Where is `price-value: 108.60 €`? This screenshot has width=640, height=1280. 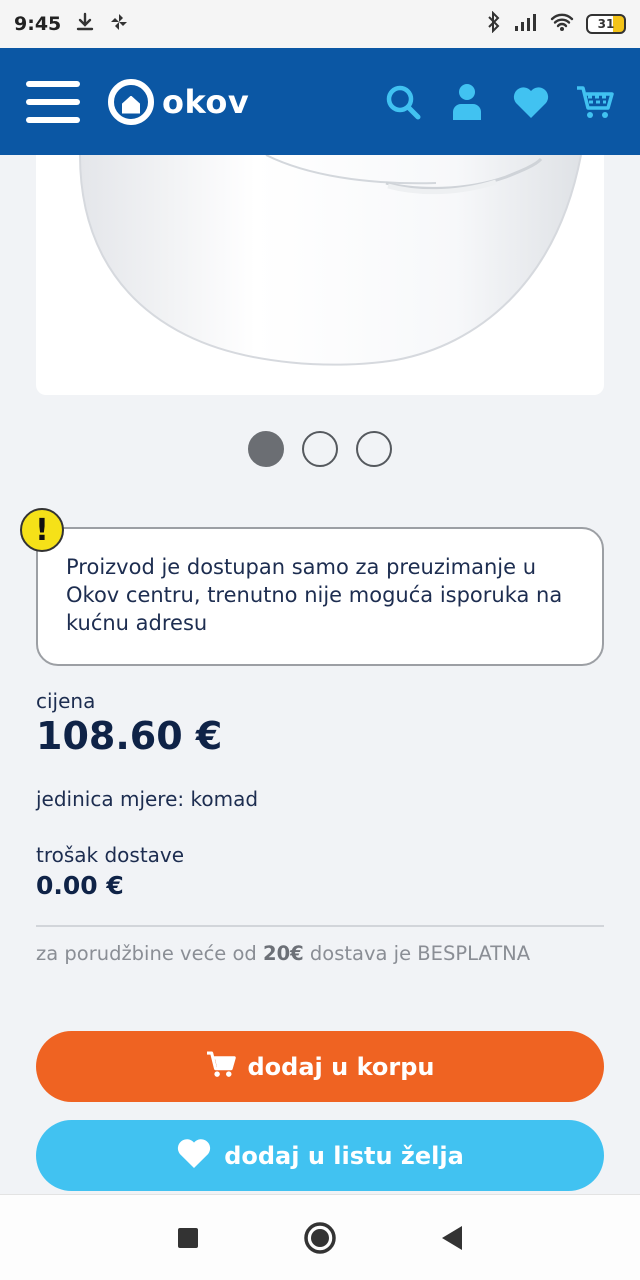 price-value: 108.60 € is located at coordinates (129, 736).